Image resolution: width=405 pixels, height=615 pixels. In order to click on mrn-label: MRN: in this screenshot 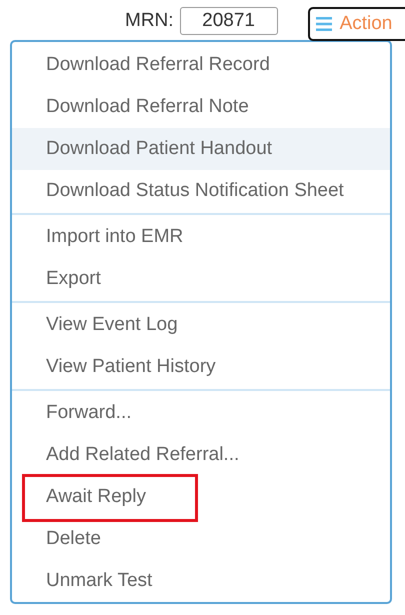, I will do `click(149, 21)`.